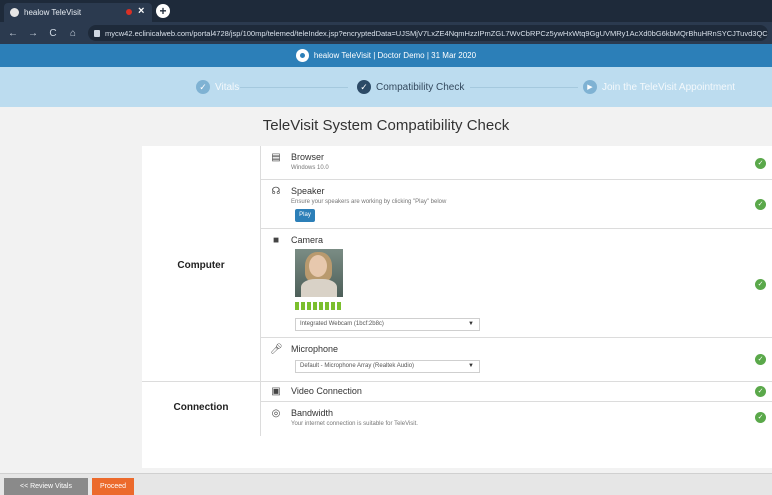 This screenshot has height=495, width=772. Describe the element at coordinates (420, 87) in the screenshot. I see `step-label: Compatibility Check` at that location.